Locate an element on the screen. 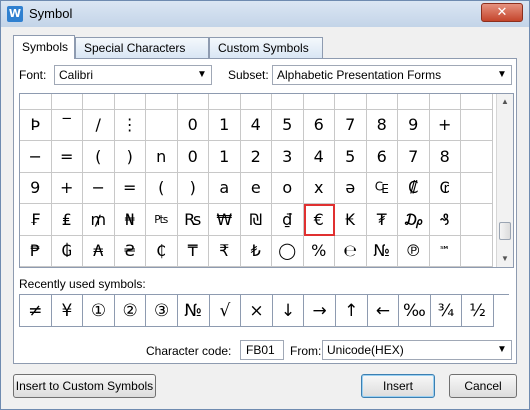 This screenshot has height=410, width=530. symbol-cell: ‾ is located at coordinates (67, 125).